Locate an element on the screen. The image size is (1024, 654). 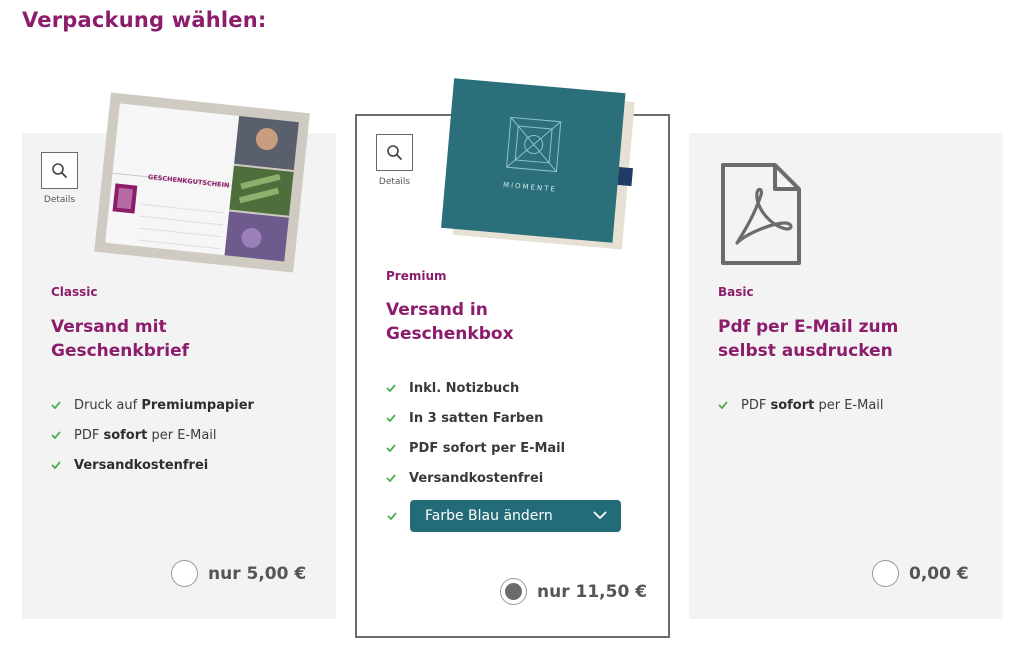
price-select-classic: nur 5,00 € is located at coordinates (238, 573).